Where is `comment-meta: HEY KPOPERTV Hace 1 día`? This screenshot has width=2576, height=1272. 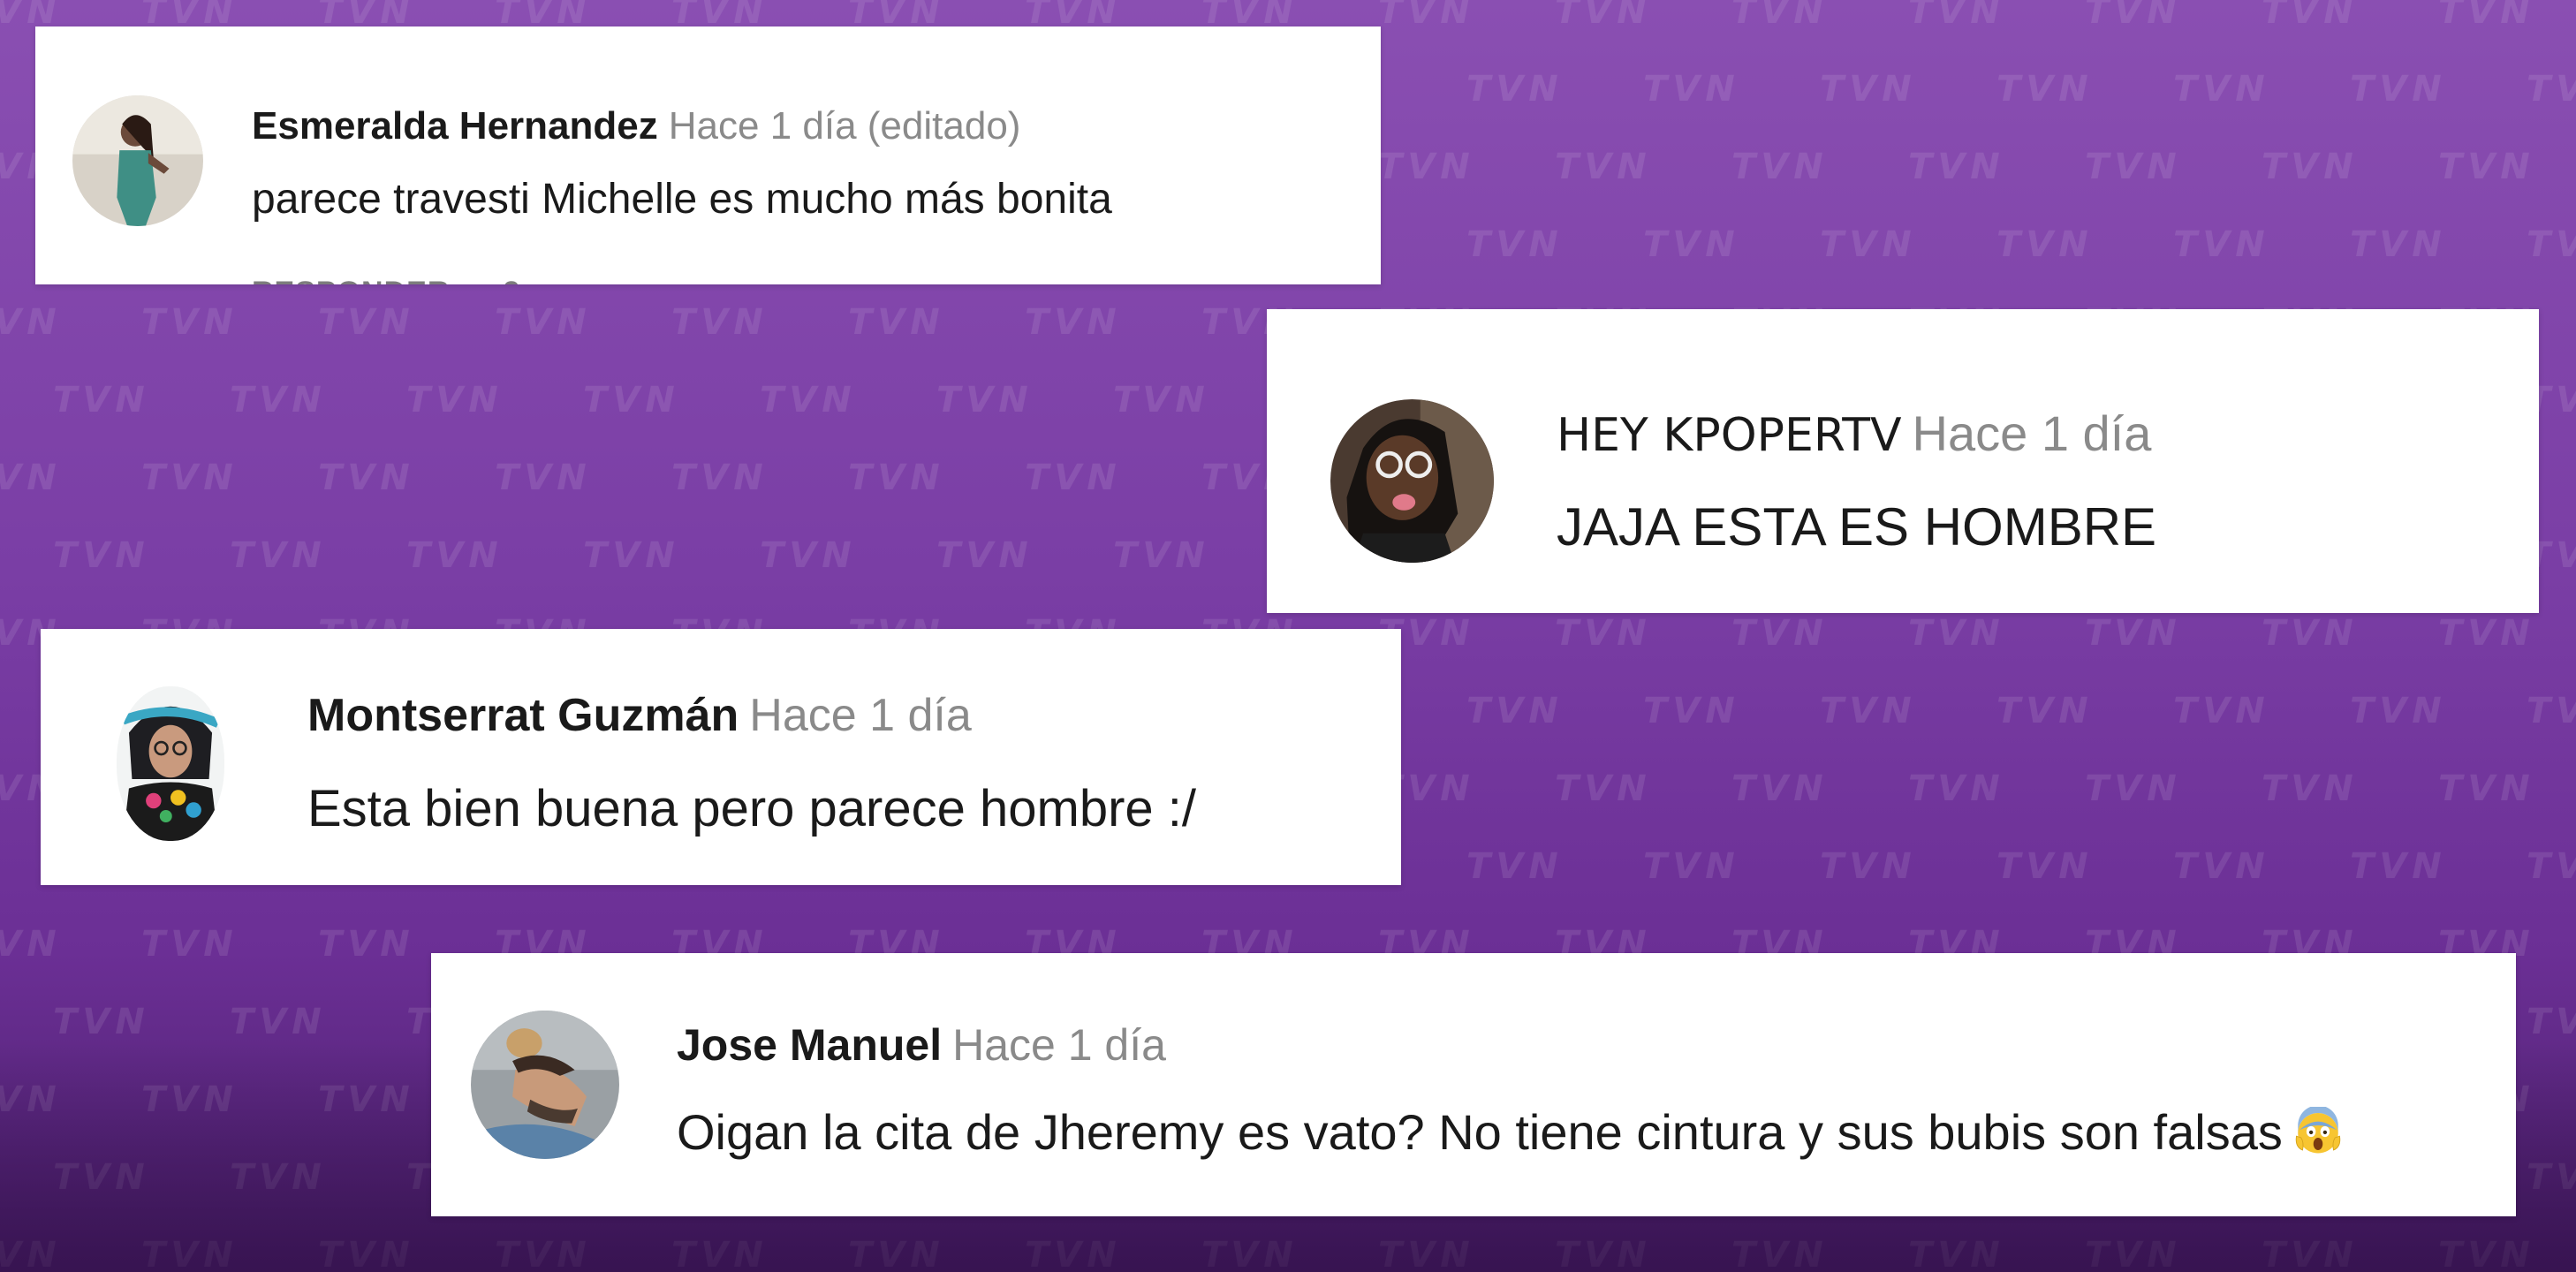 comment-meta: HEY KPOPERTV Hace 1 día is located at coordinates (1854, 433).